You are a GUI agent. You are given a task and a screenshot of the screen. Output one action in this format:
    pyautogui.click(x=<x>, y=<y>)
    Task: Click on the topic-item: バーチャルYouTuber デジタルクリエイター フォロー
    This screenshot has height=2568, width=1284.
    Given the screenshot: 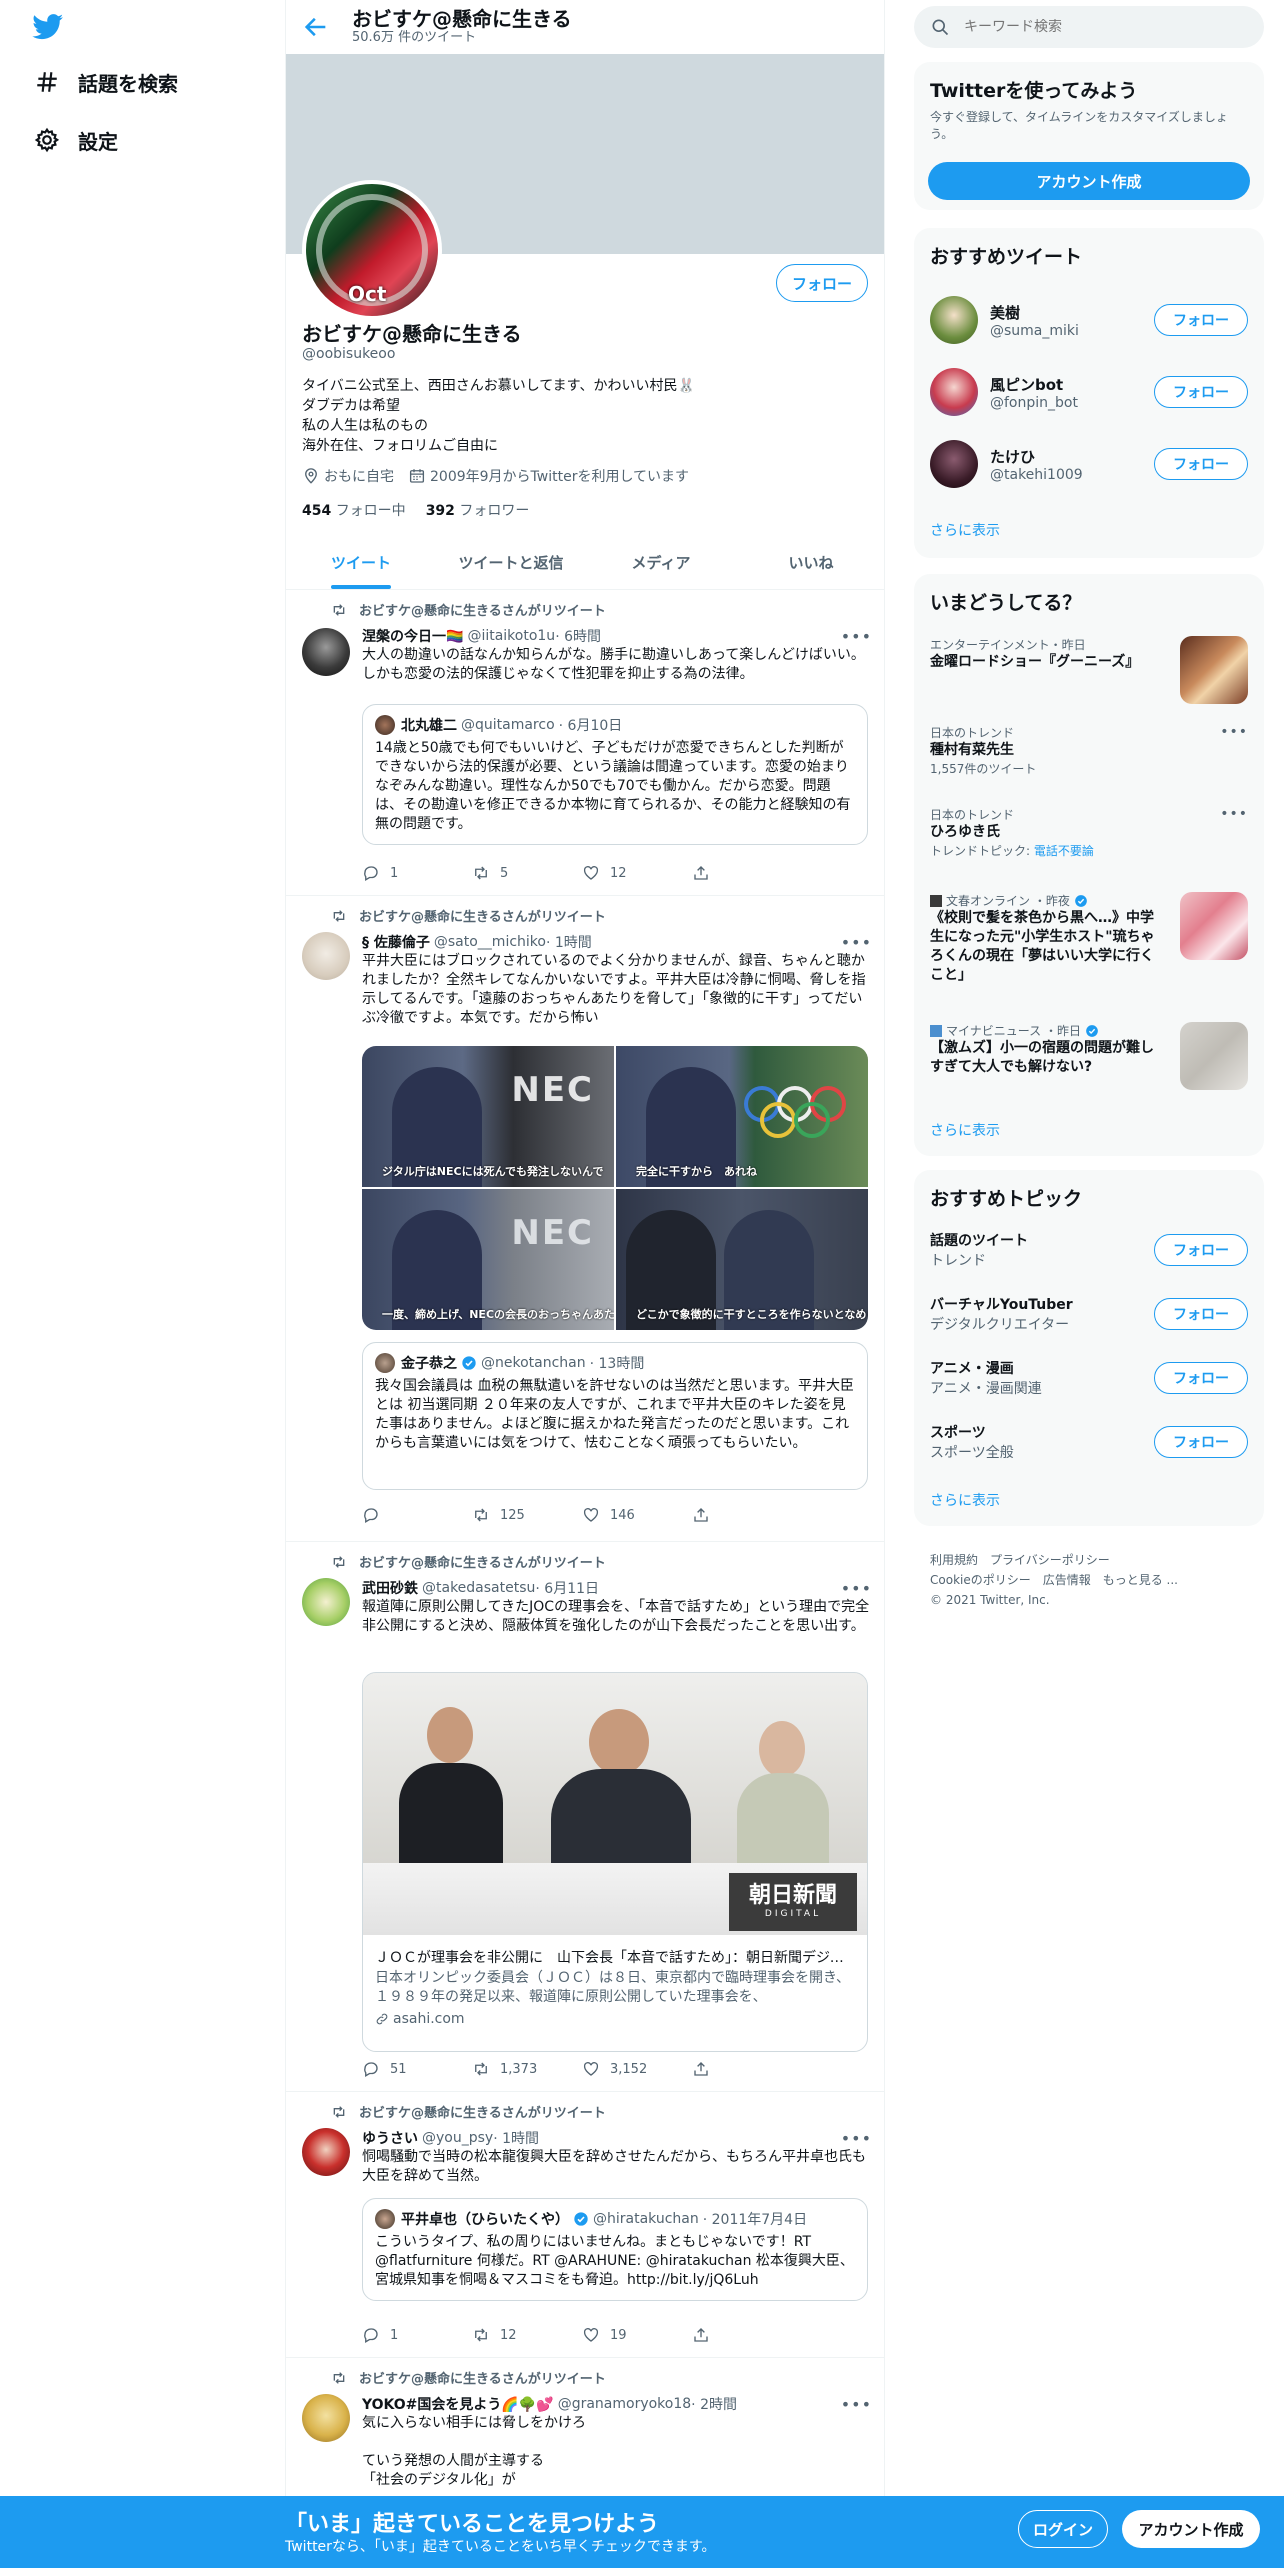 What is the action you would take?
    pyautogui.click(x=1089, y=1314)
    